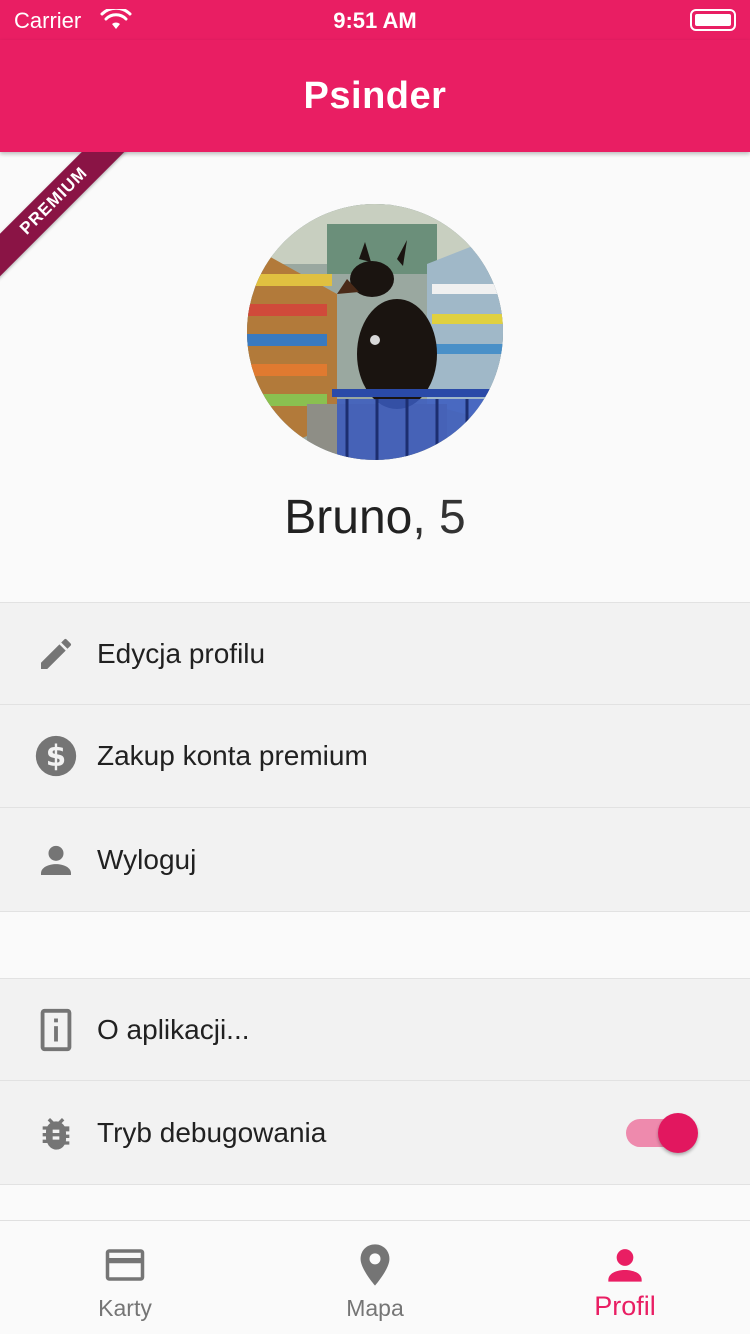 Image resolution: width=750 pixels, height=1334 pixels. I want to click on dog-photo, so click(375, 332).